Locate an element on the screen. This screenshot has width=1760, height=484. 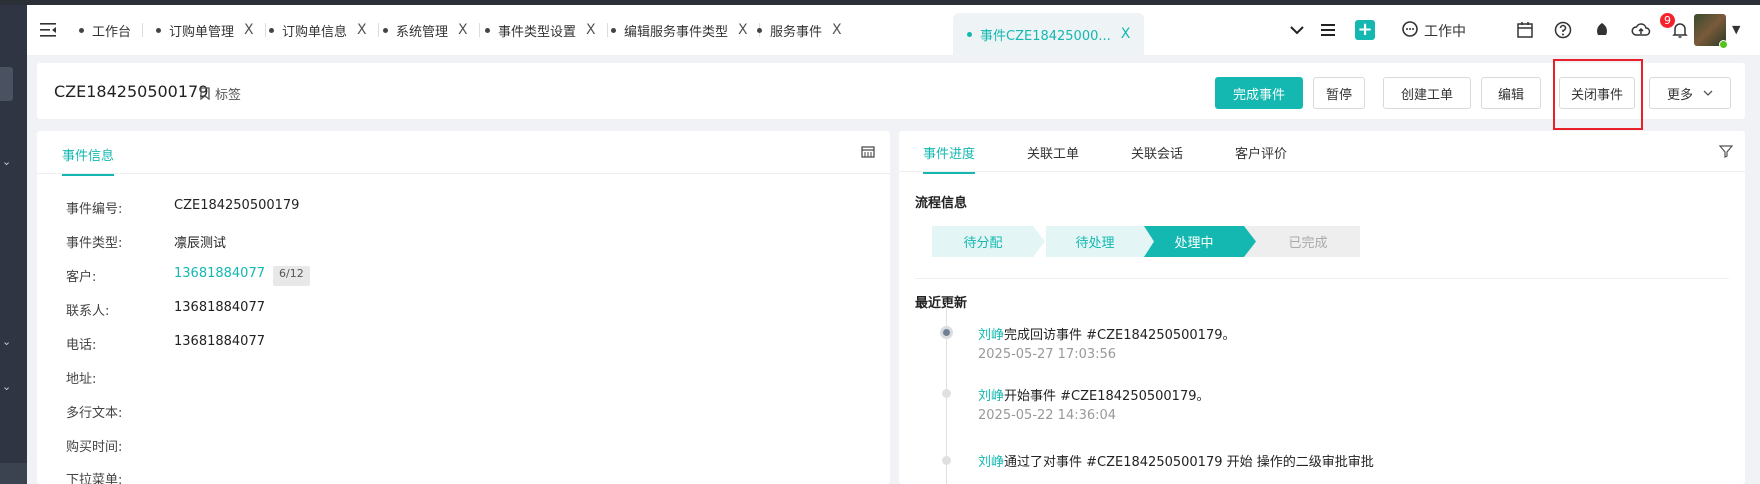
update-text: 完成回访事件 #CZE184250500179。 is located at coordinates (1120, 335).